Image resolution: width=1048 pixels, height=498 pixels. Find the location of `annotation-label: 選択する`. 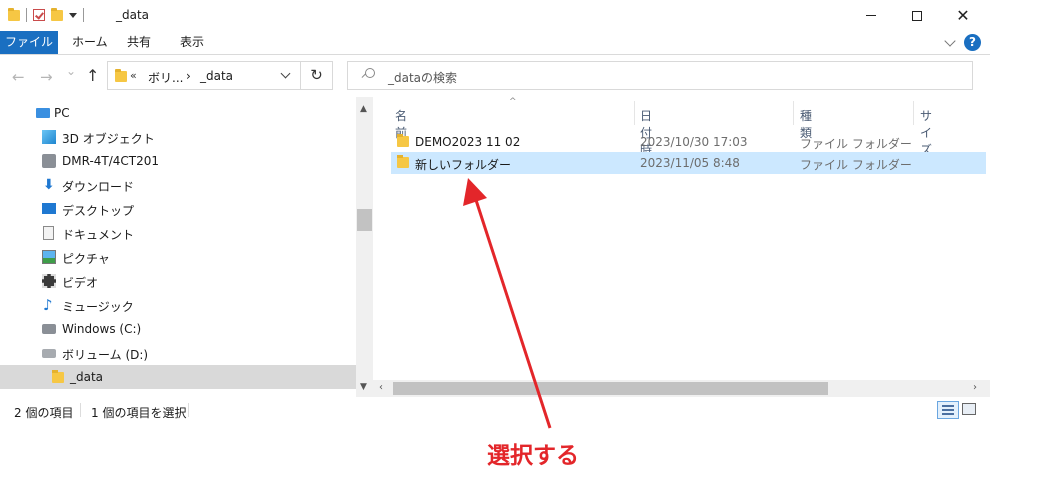

annotation-label: 選択する is located at coordinates (533, 456).